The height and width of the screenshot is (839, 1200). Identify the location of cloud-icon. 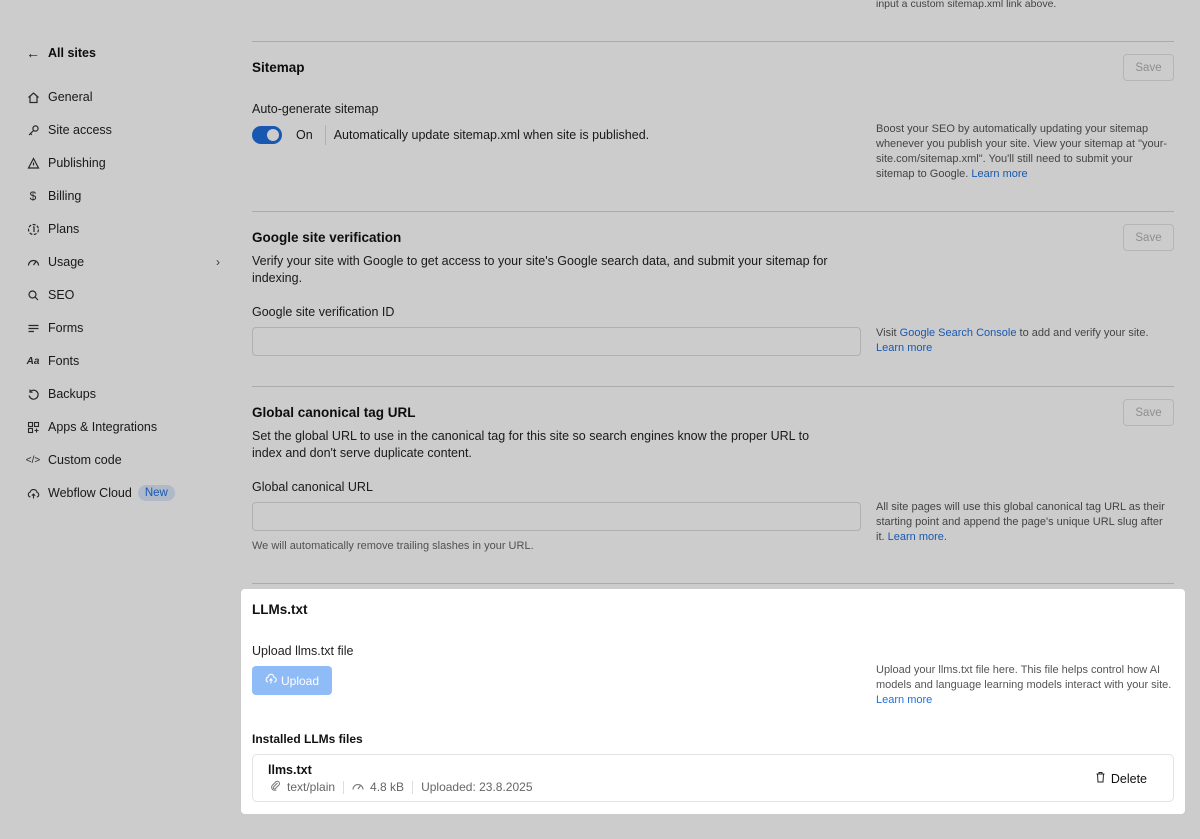
(33, 493).